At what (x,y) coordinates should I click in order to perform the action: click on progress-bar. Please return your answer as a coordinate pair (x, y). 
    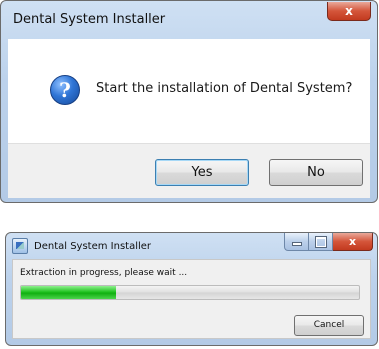
    Looking at the image, I should click on (190, 292).